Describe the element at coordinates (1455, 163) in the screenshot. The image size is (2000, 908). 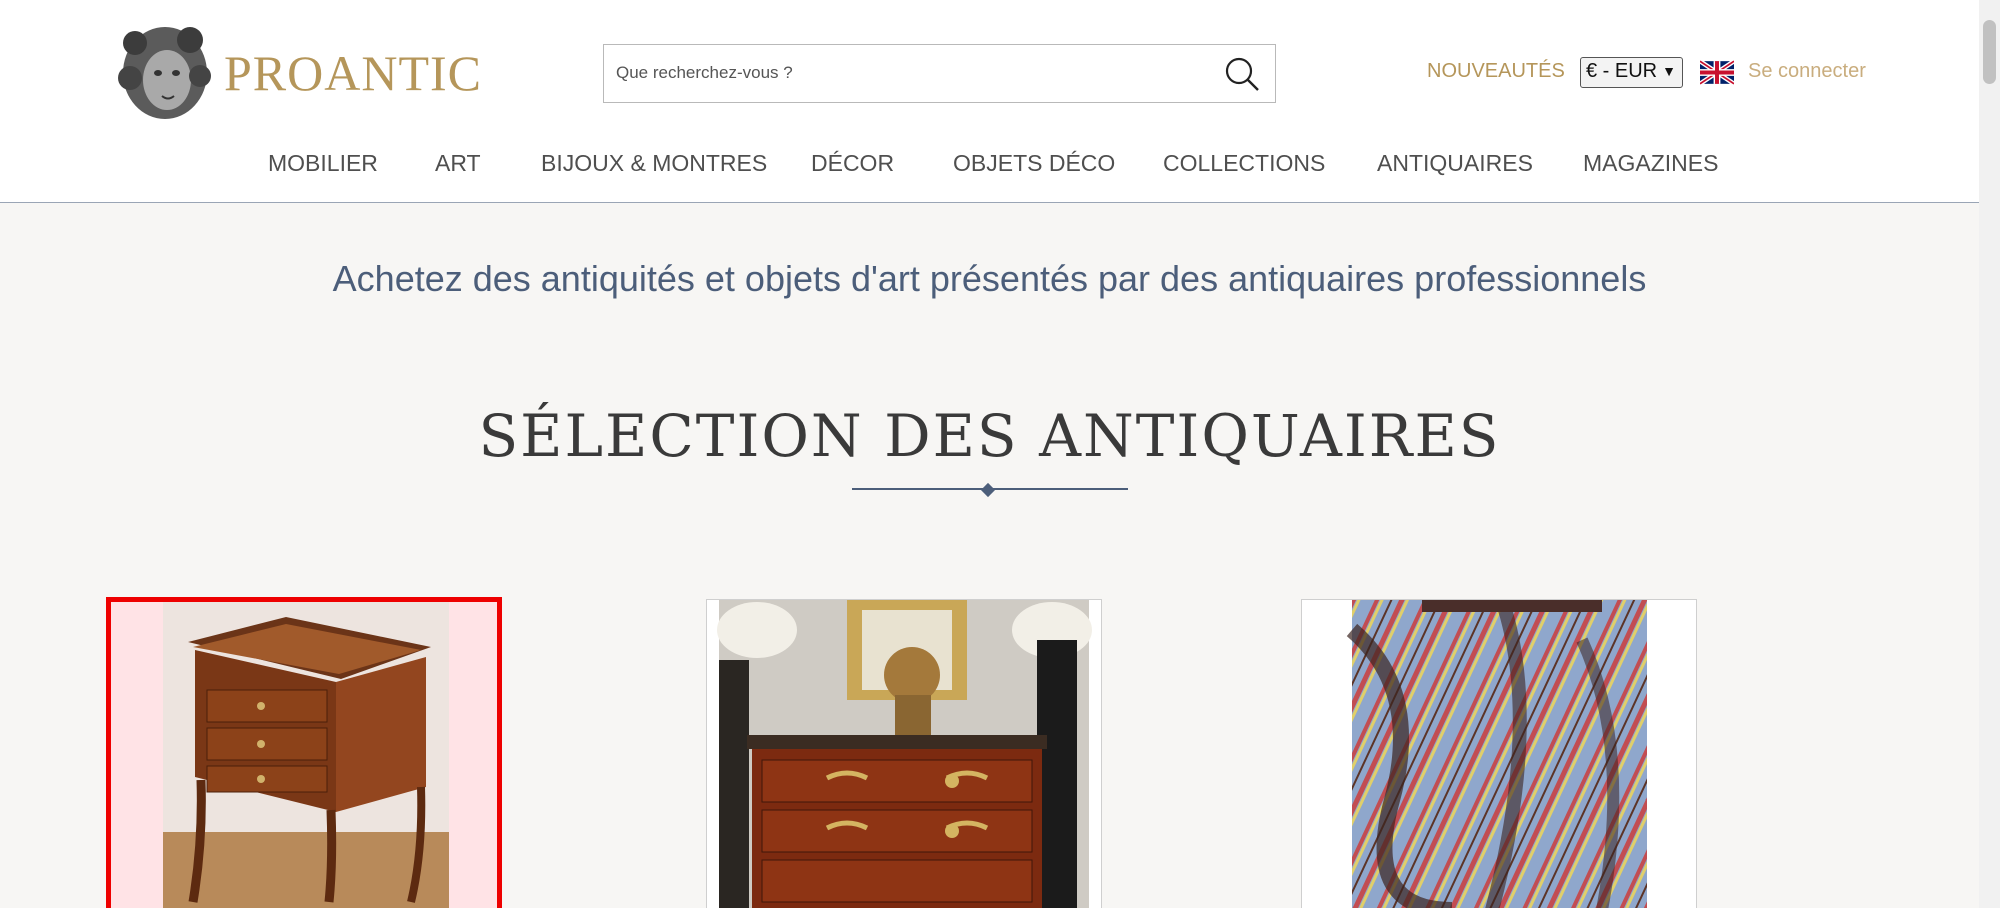
I see `nav-item-antiquaires: ANTIQUAIRES` at that location.